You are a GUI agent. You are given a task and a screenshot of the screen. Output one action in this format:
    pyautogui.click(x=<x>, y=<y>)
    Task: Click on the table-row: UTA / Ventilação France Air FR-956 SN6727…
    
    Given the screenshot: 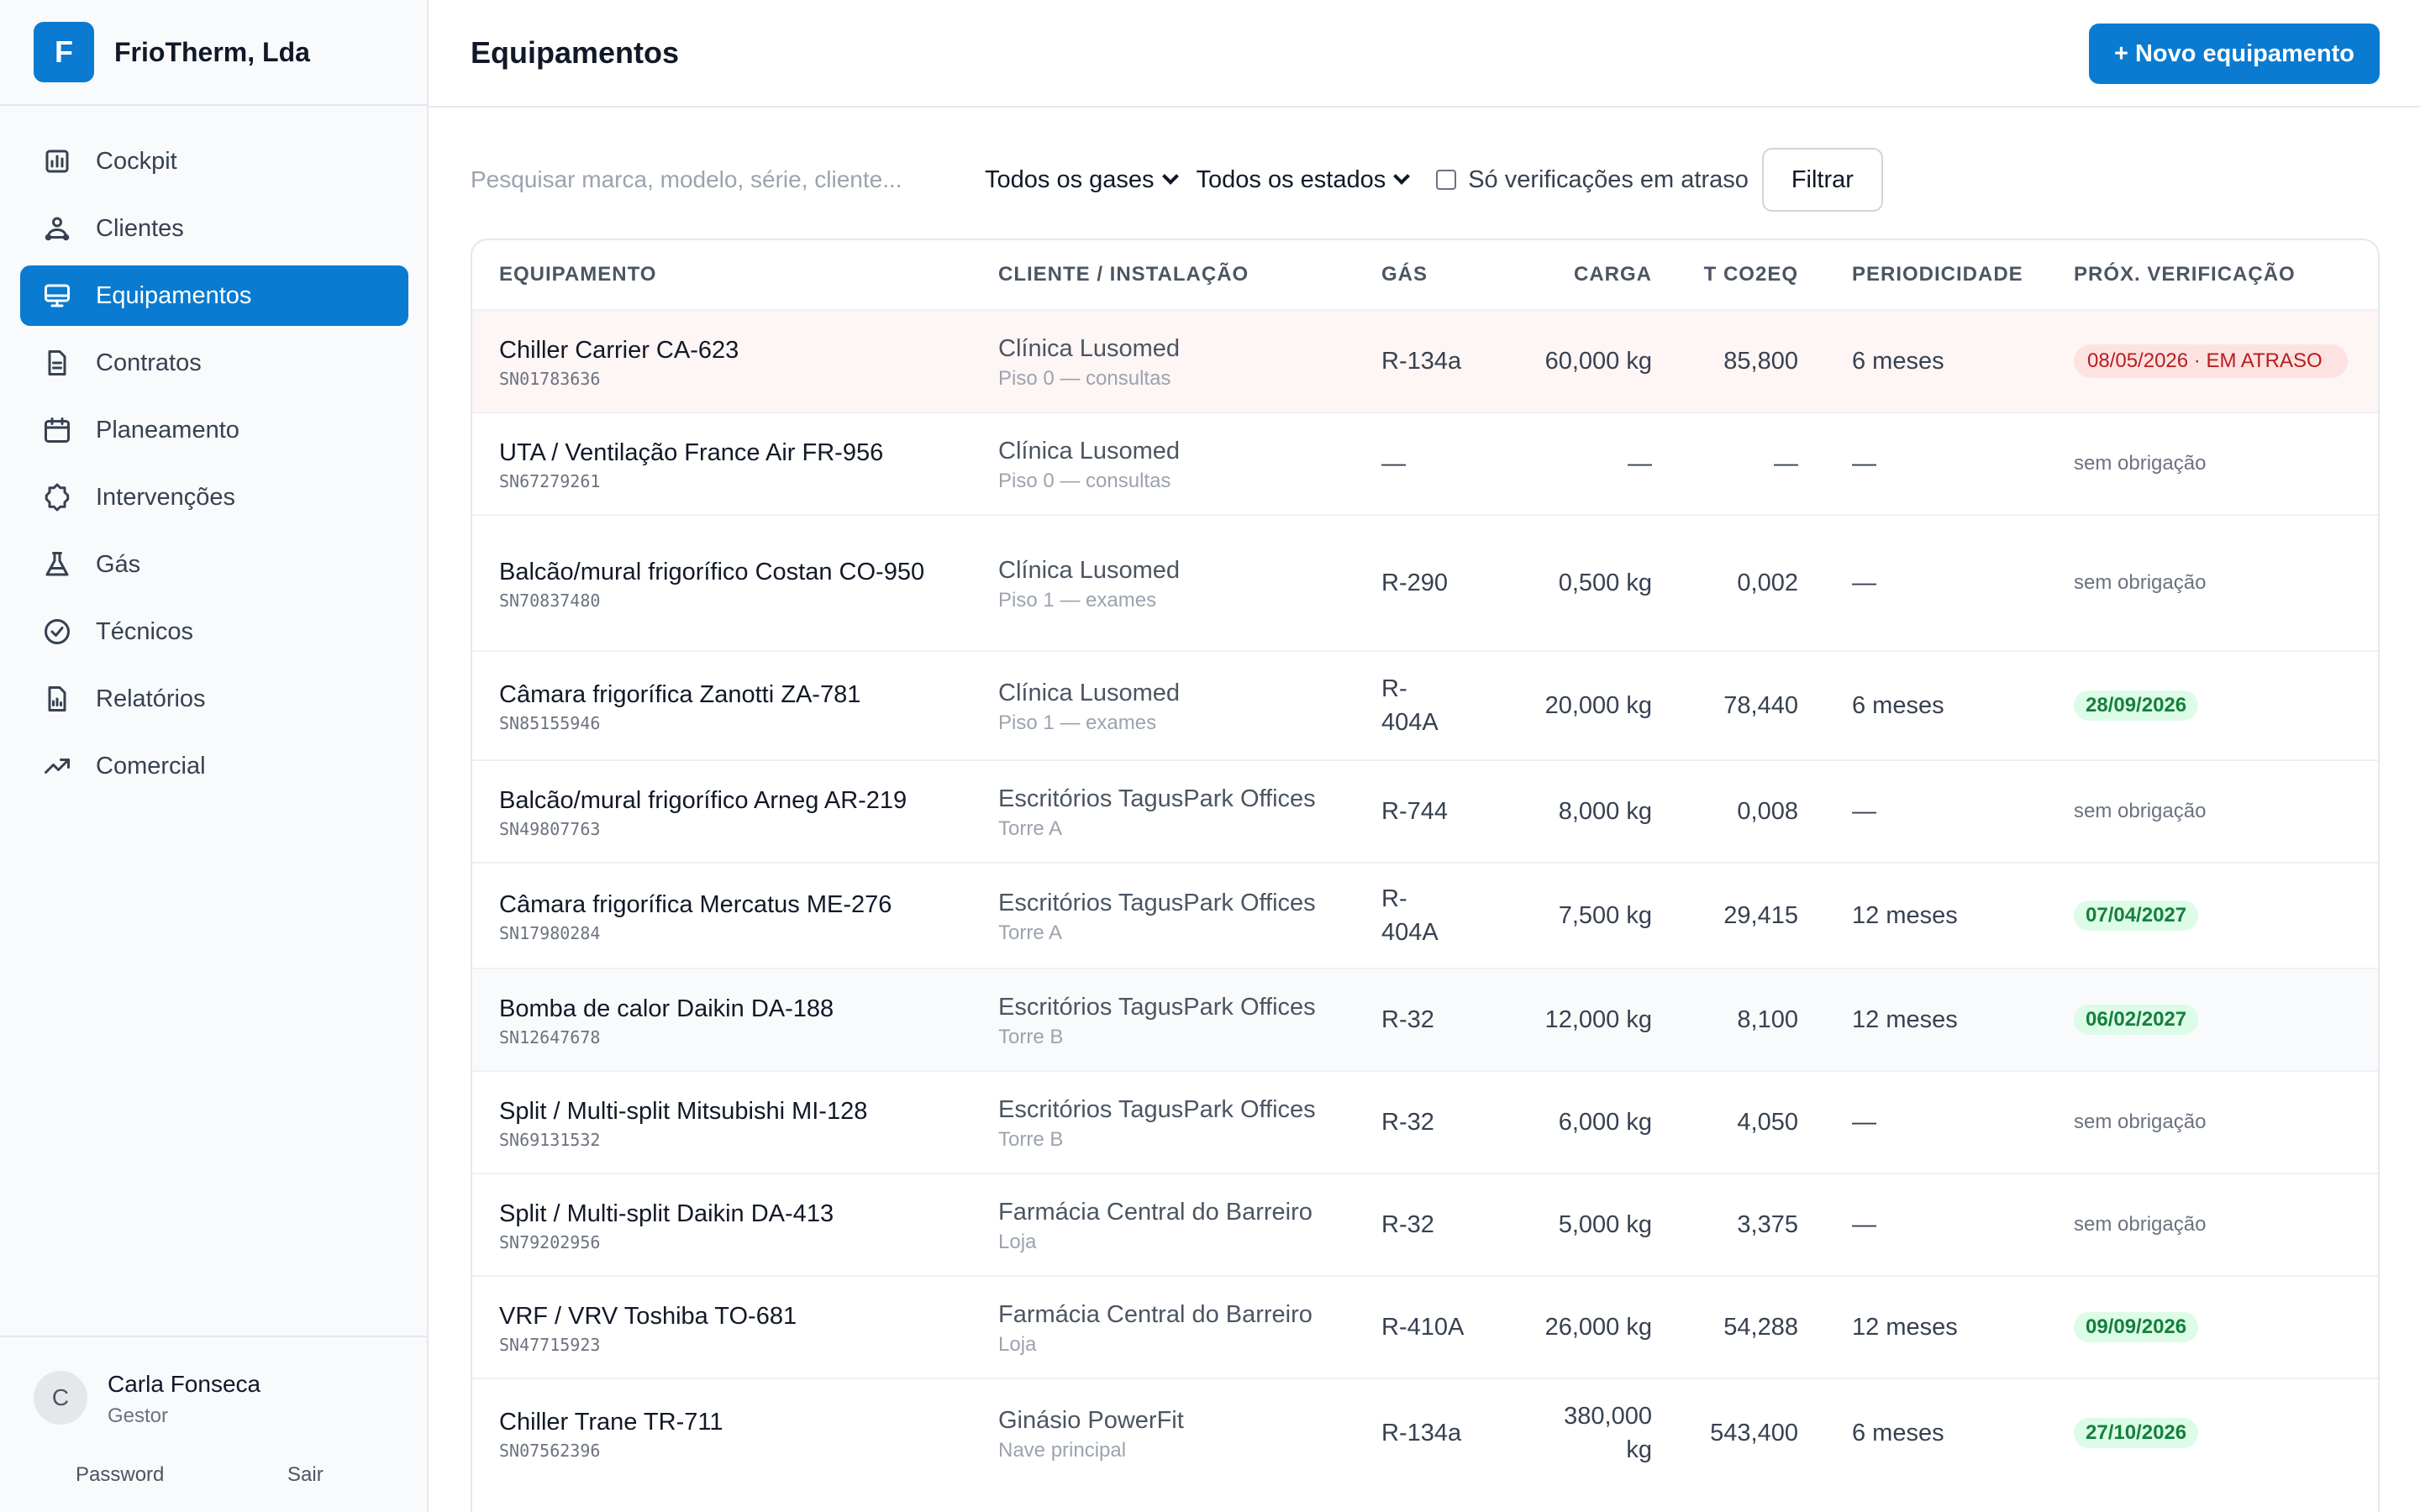 What is the action you would take?
    pyautogui.click(x=1425, y=463)
    